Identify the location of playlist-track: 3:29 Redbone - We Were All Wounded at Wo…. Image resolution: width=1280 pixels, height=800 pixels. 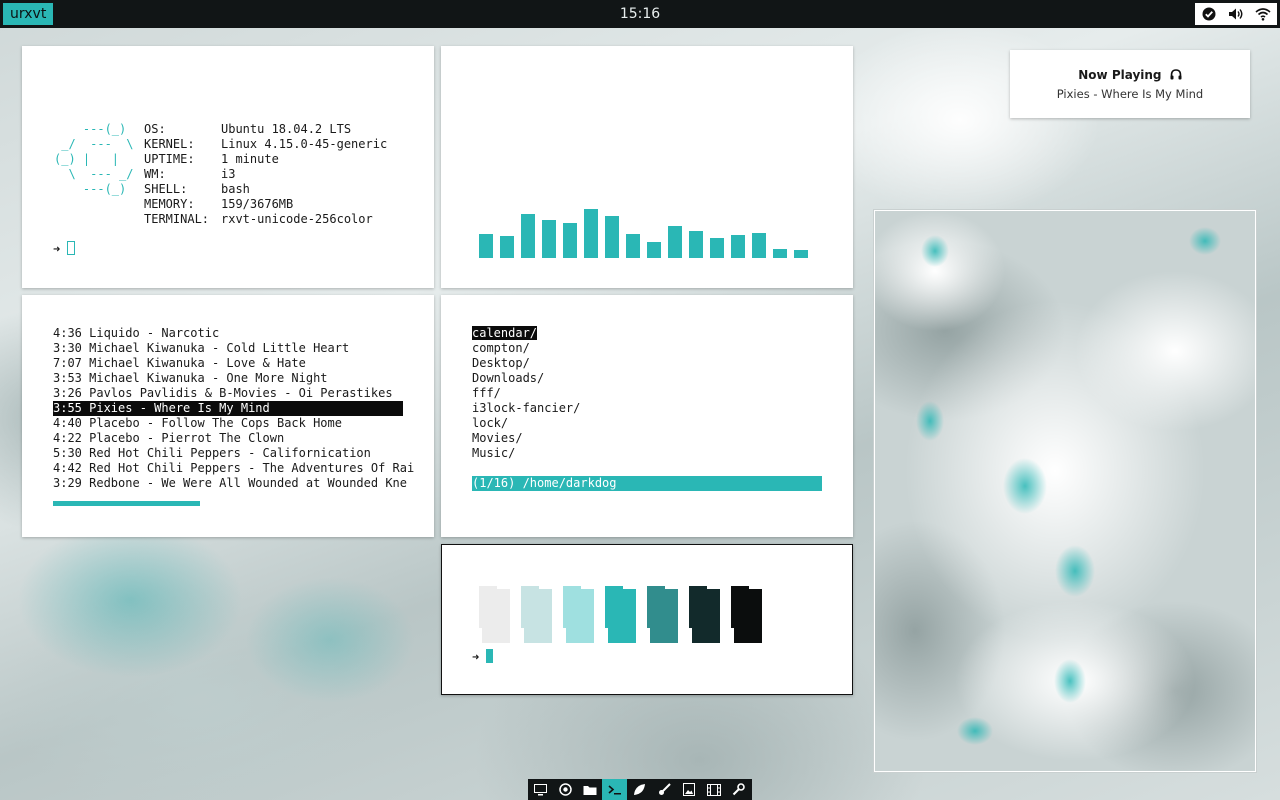
(230, 483).